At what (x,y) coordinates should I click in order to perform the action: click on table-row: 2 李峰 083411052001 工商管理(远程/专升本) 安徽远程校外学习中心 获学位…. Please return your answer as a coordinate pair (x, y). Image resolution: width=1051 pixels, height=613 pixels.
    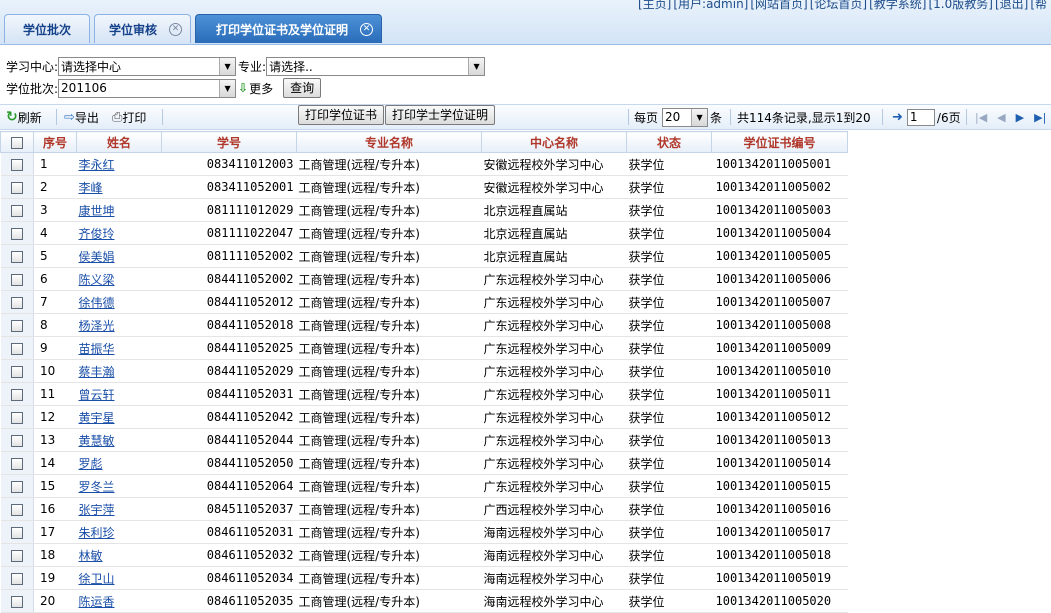
    Looking at the image, I should click on (424, 187).